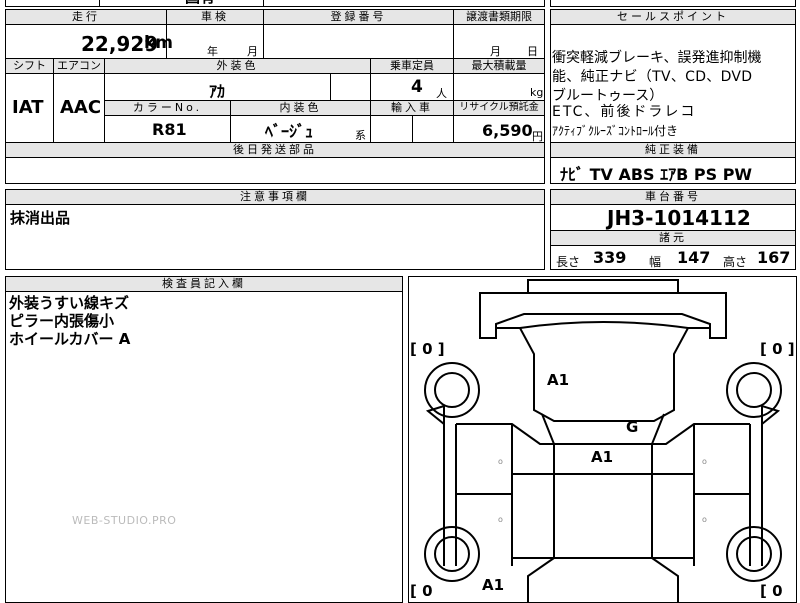 This screenshot has width=800, height=603. Describe the element at coordinates (29, 66) in the screenshot. I see `shift-header: シフト` at that location.